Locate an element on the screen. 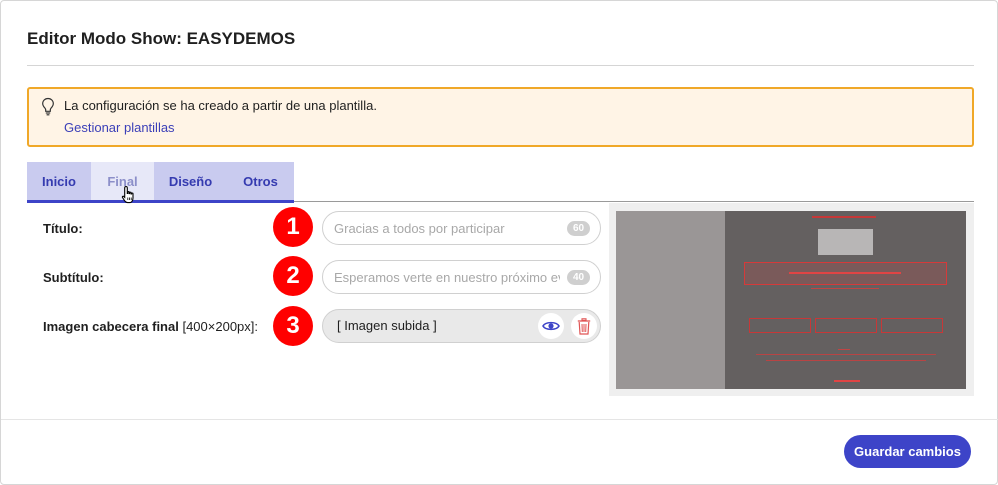  footer-divider is located at coordinates (499, 419).